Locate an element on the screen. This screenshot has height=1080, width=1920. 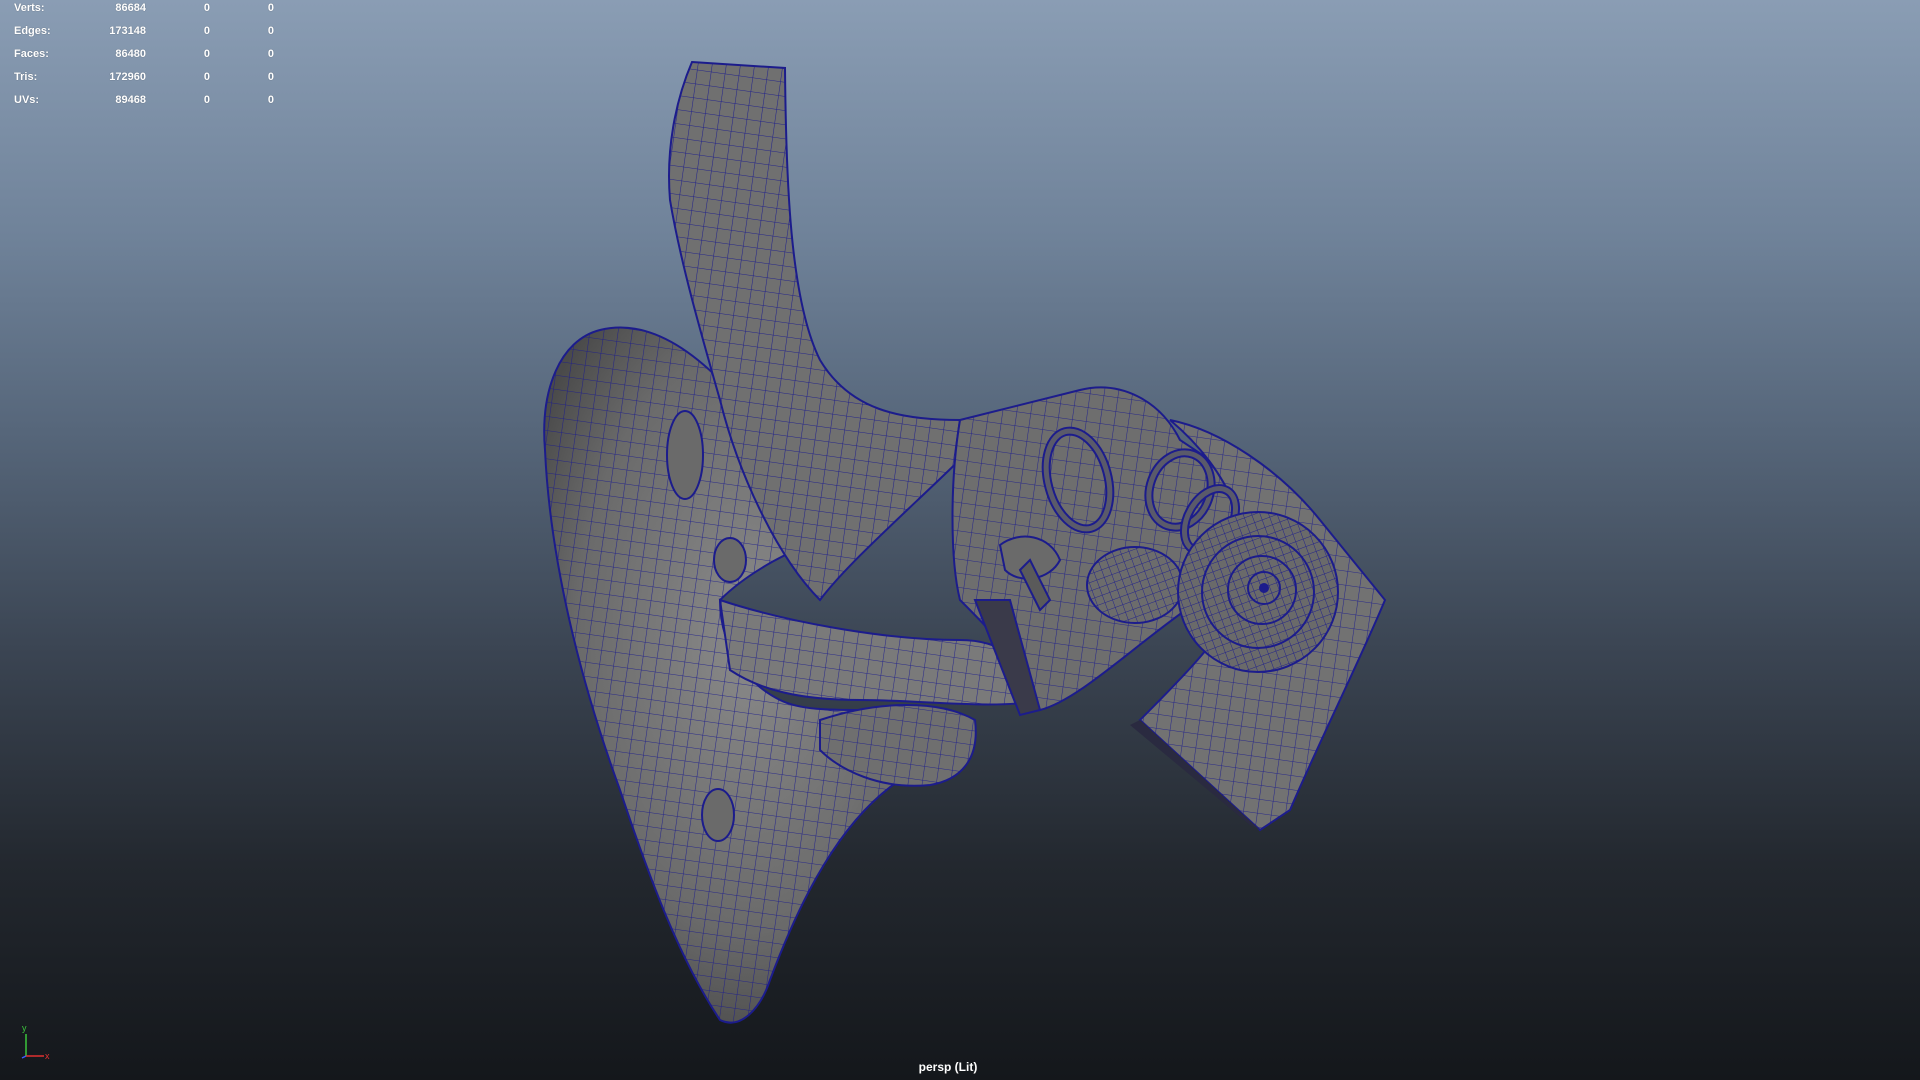
camera-label: persp (Lit) is located at coordinates (948, 1067).